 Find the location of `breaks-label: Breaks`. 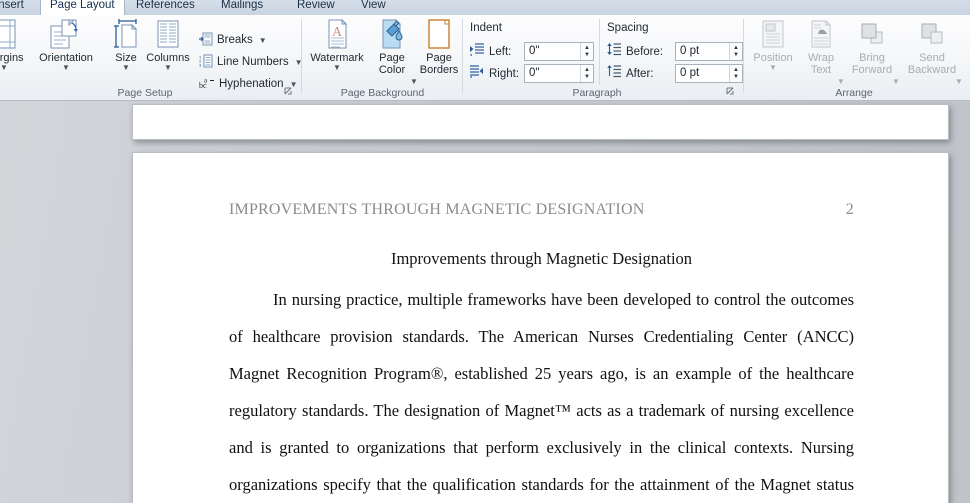

breaks-label: Breaks is located at coordinates (235, 40).